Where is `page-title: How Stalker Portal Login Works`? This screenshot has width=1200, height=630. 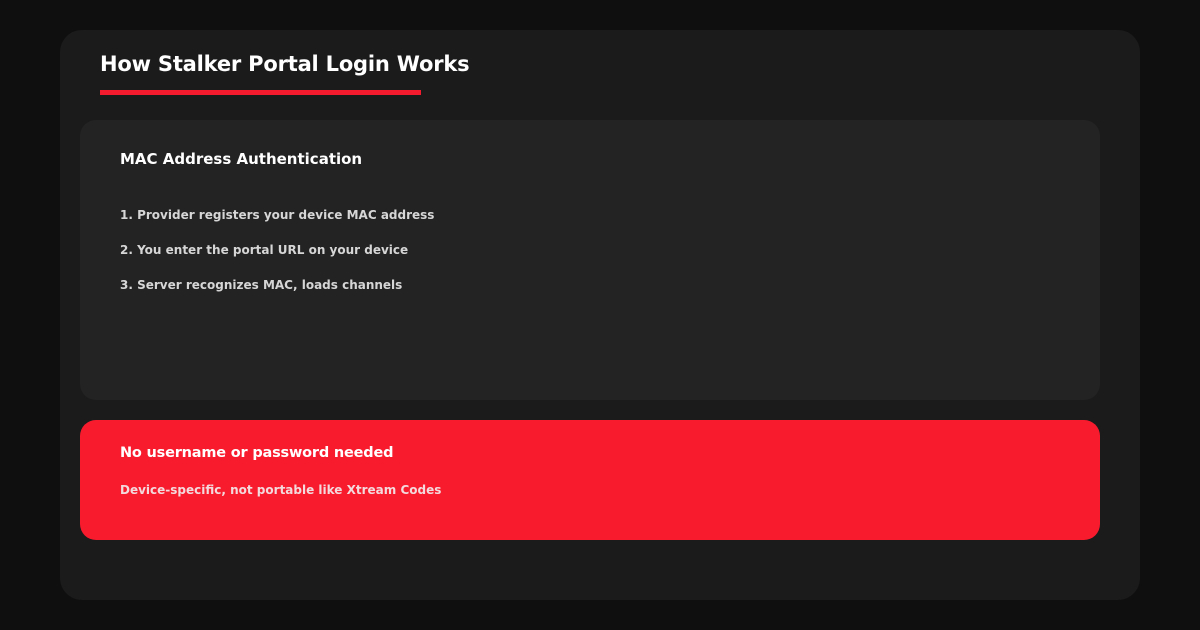 page-title: How Stalker Portal Login Works is located at coordinates (285, 64).